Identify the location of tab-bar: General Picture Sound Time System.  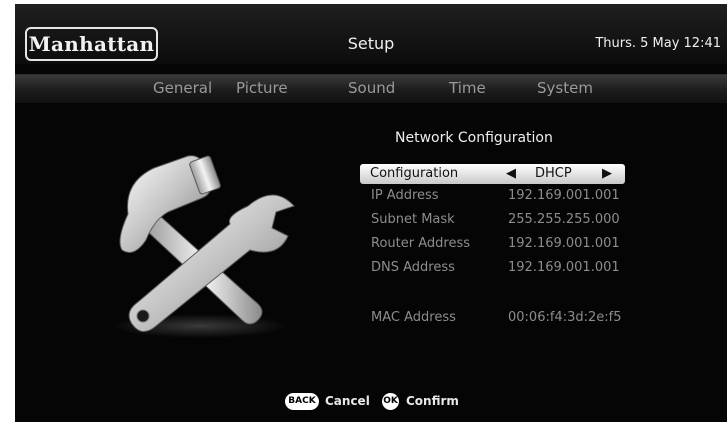
(371, 88).